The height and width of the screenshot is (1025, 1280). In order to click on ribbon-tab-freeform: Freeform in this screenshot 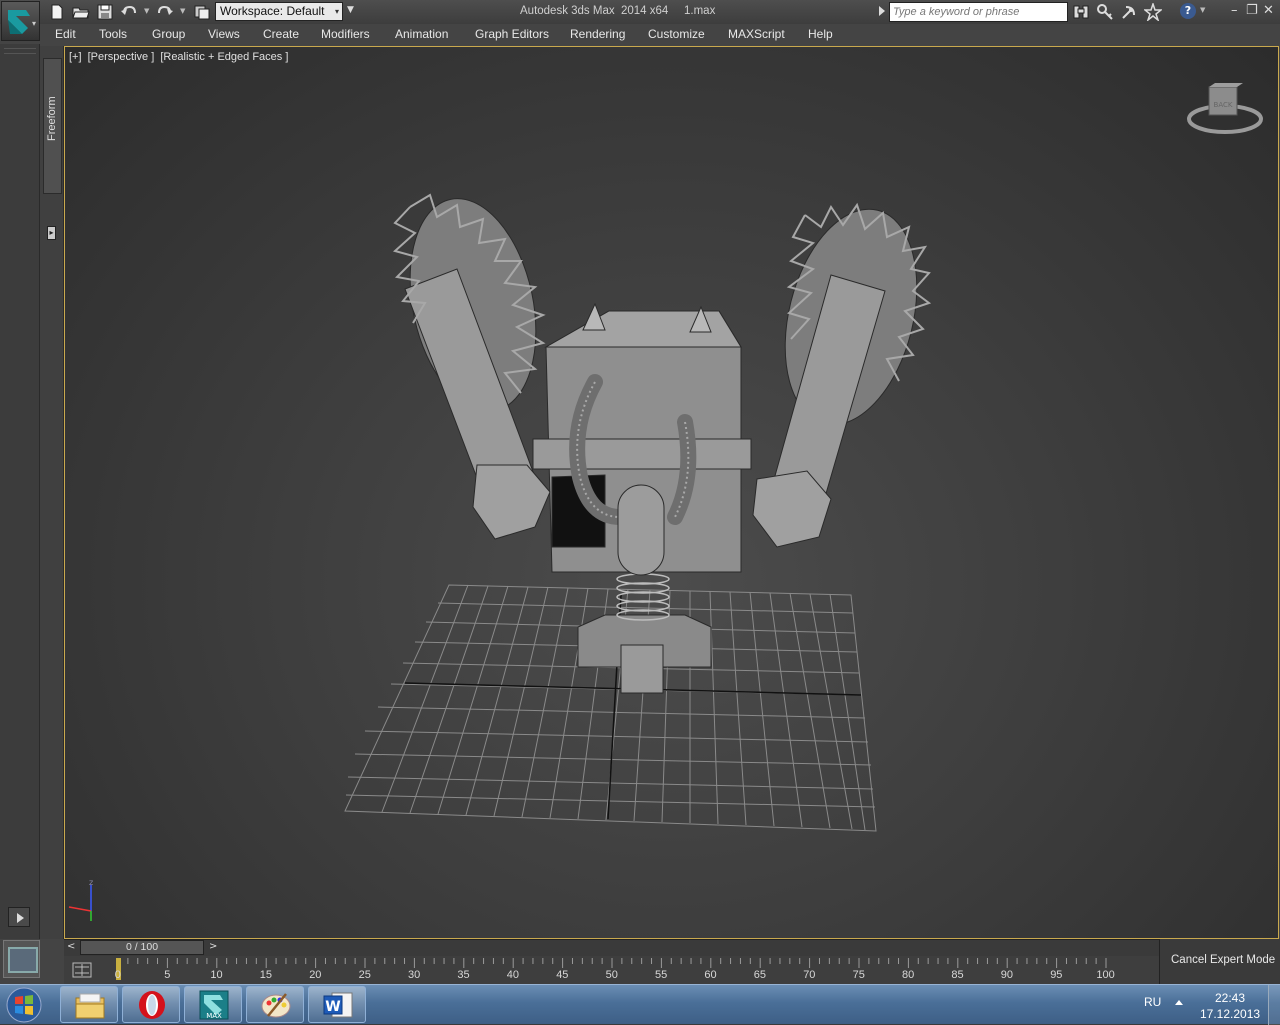, I will do `click(52, 126)`.